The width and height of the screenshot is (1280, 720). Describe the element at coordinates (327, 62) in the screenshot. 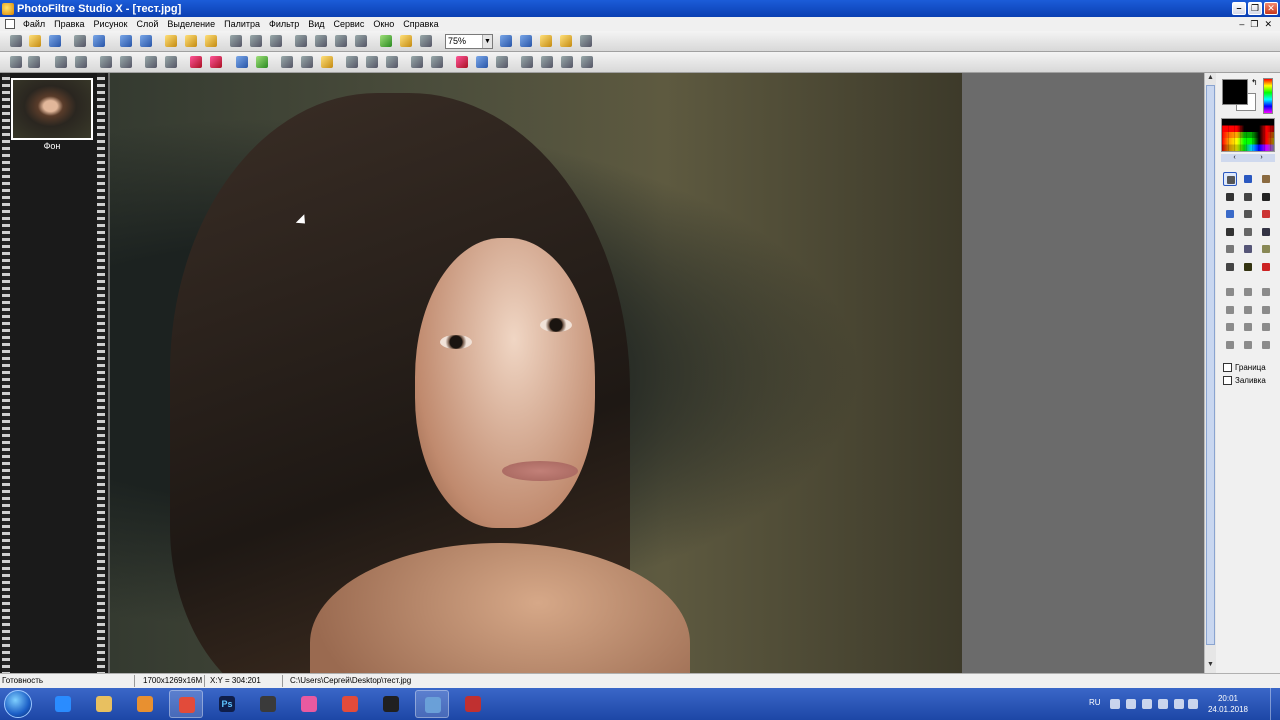

I see `emboss-filter-icon` at that location.